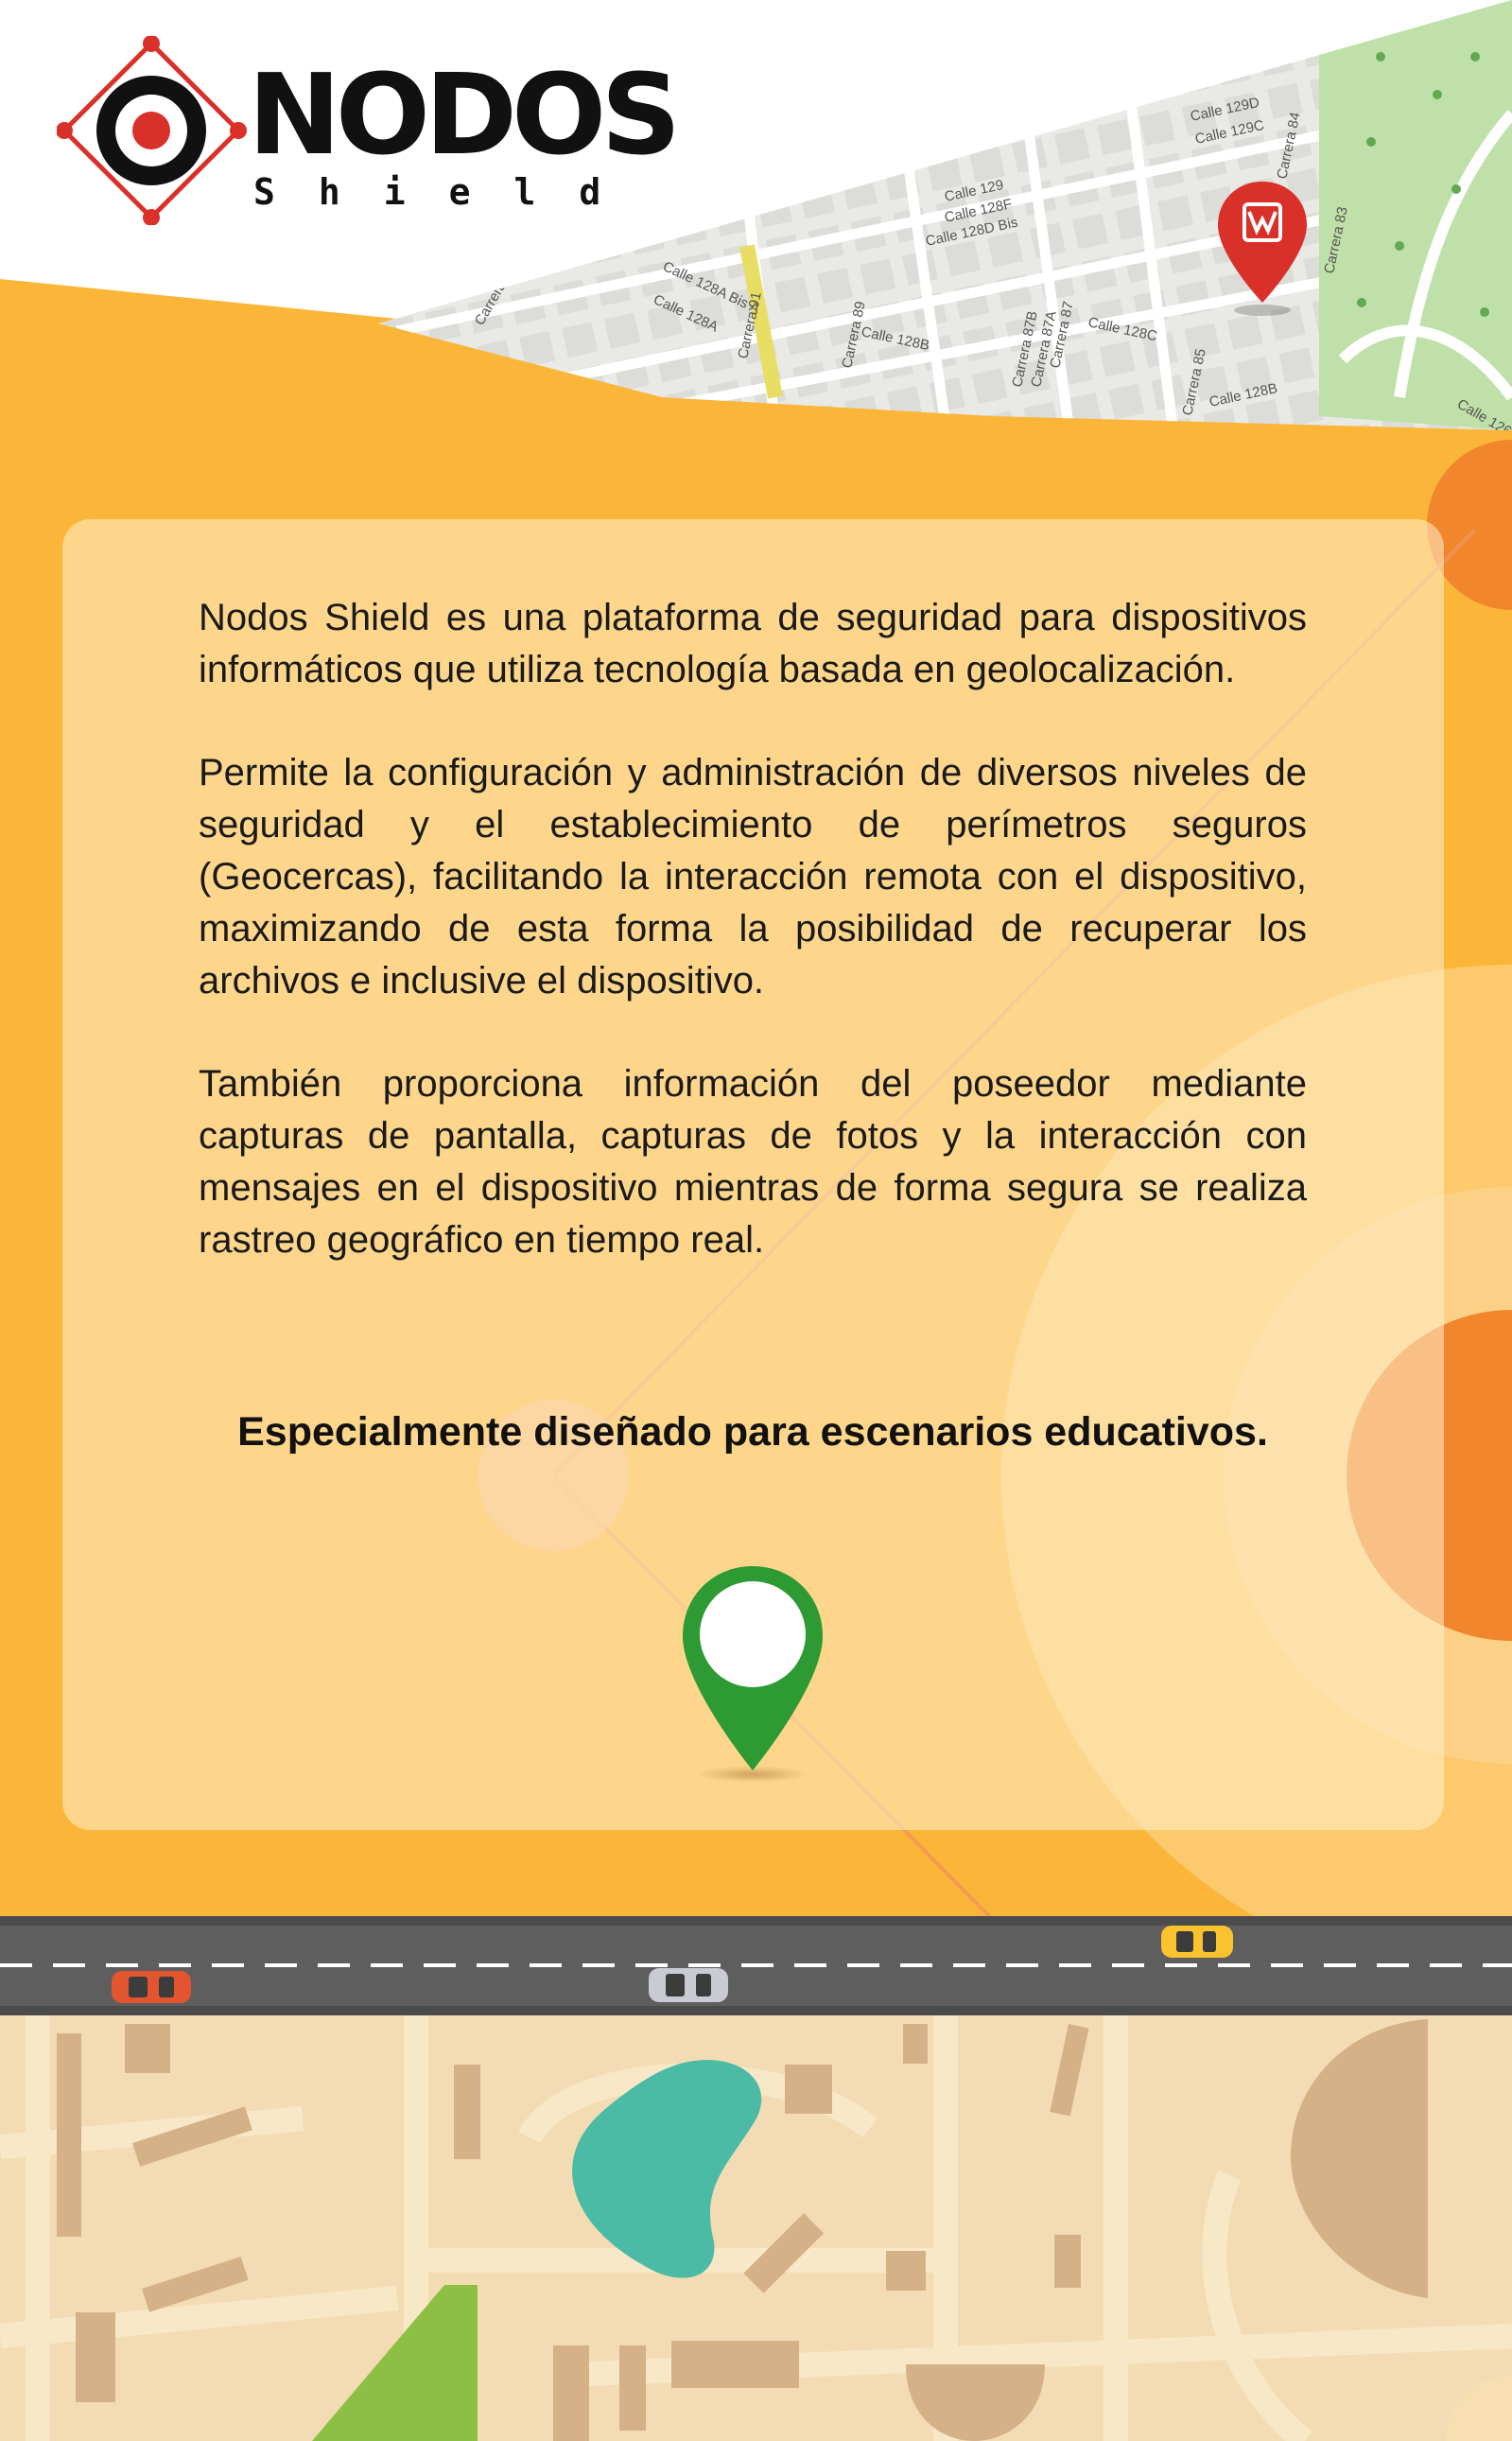 This screenshot has height=2441, width=1512. I want to click on location-pin-icon, so click(753, 1674).